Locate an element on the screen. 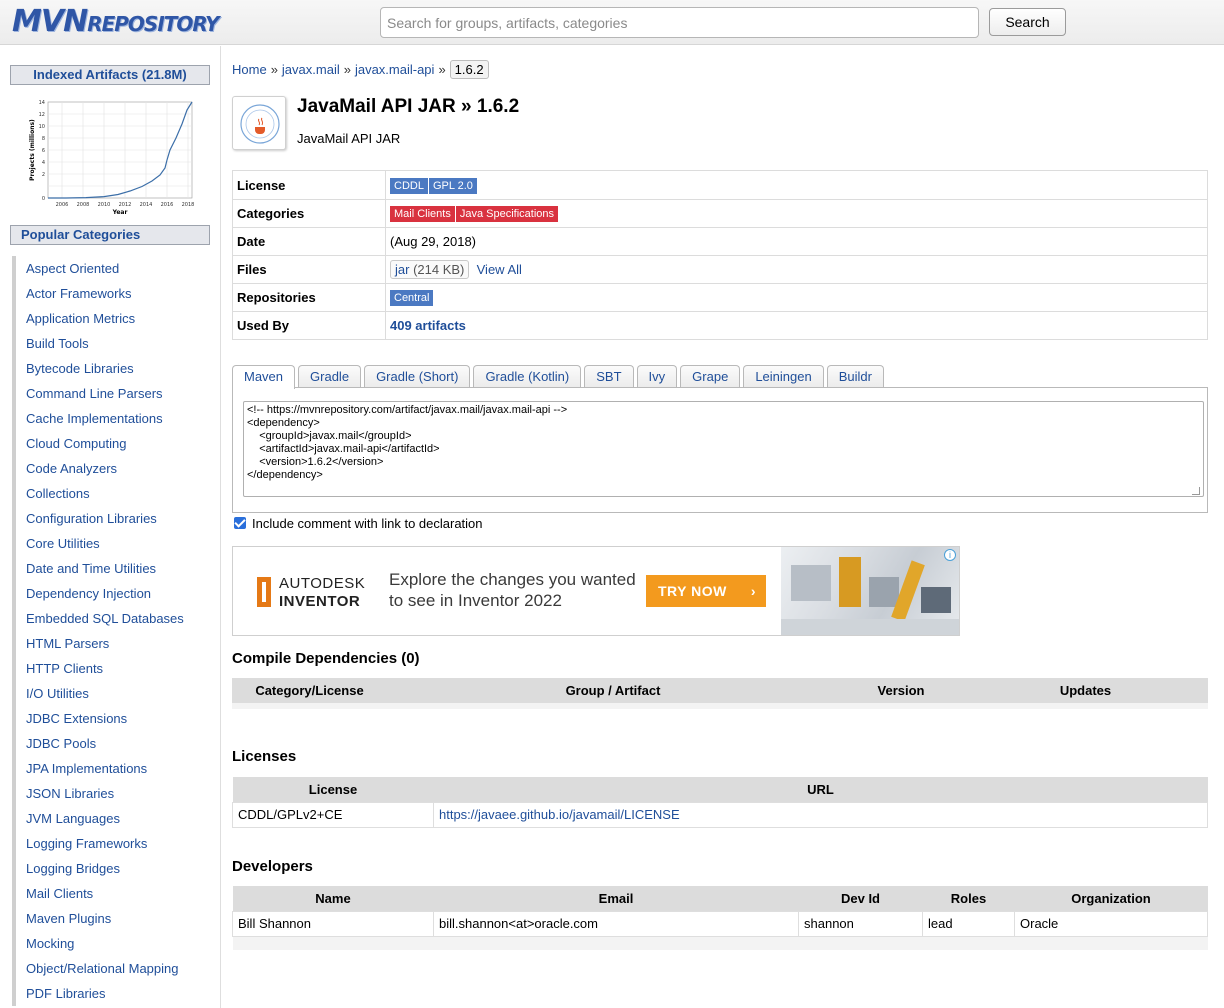 This screenshot has width=1224, height=1008. licenses-title: Licenses is located at coordinates (264, 756).